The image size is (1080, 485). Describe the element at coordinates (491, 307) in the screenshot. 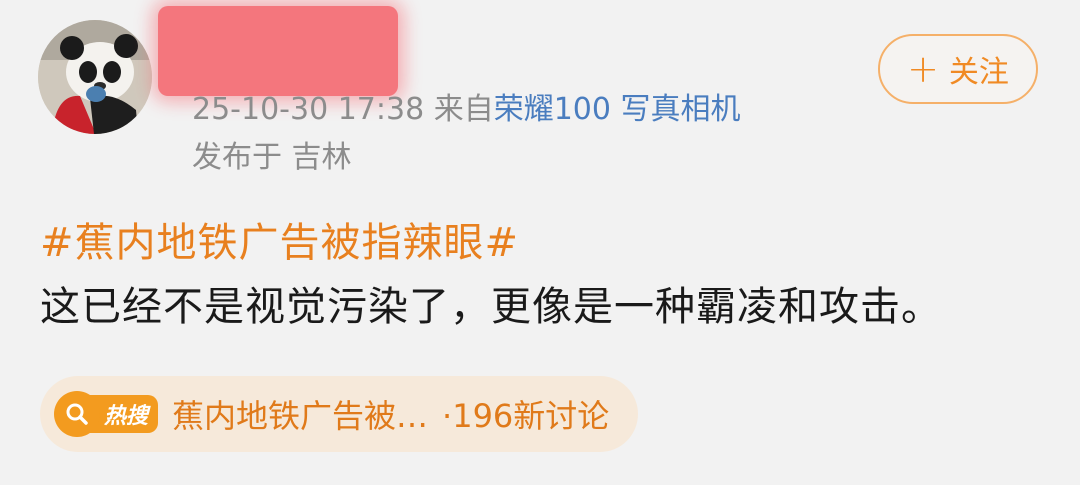

I see `post-text: 这已经不是视觉污染了，更像是一种霸凌和攻击。` at that location.